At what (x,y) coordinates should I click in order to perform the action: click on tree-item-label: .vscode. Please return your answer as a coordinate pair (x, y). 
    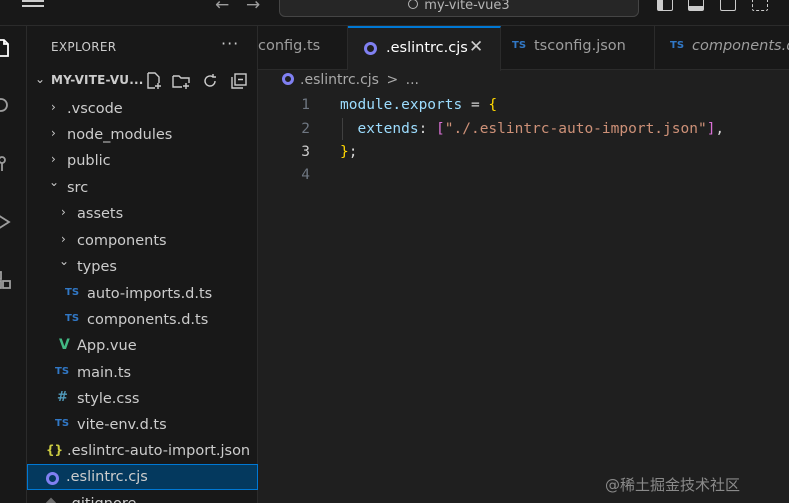
    Looking at the image, I should click on (95, 109).